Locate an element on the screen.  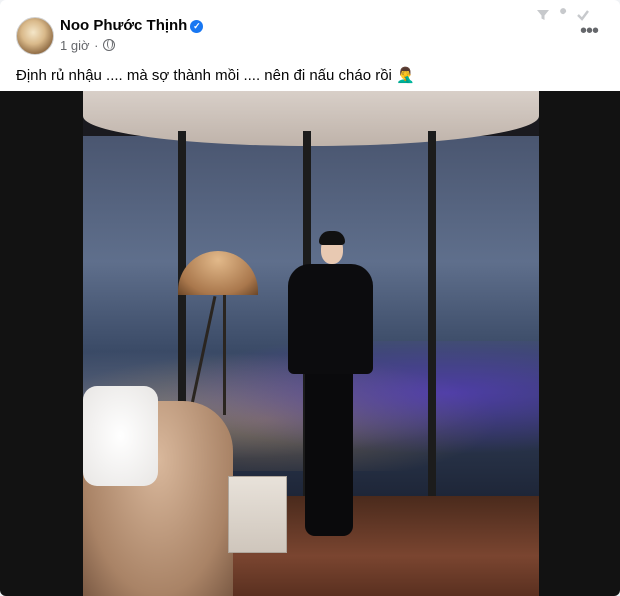
more-options-button: ••• is located at coordinates (589, 31).